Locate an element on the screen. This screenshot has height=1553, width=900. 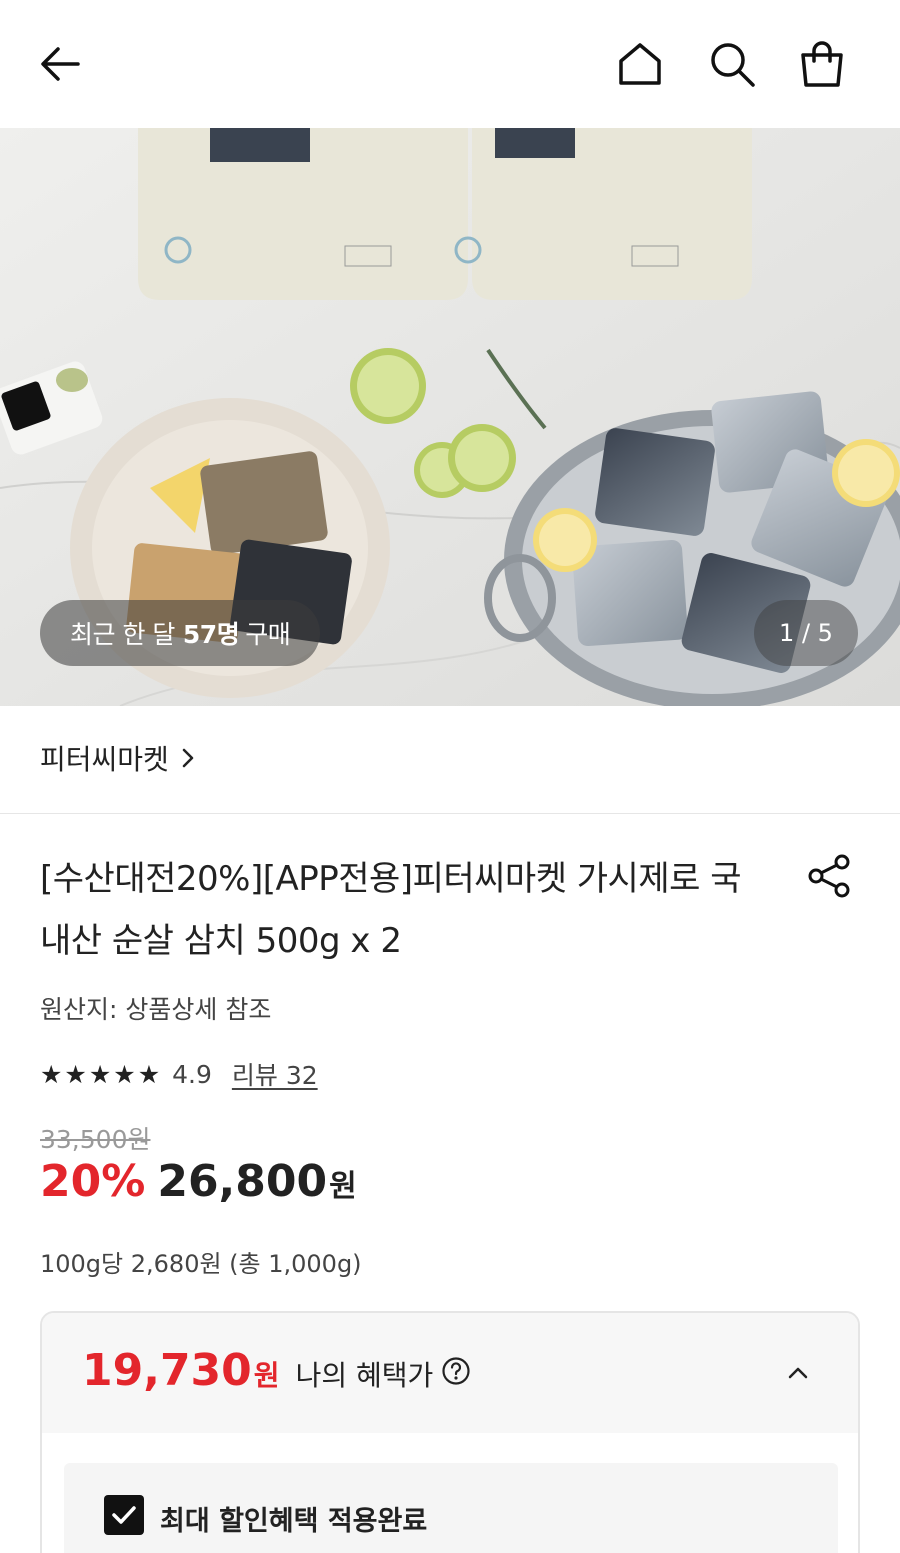
benefit-price: 19,730 원 나의 혜택가 is located at coordinates (276, 1370).